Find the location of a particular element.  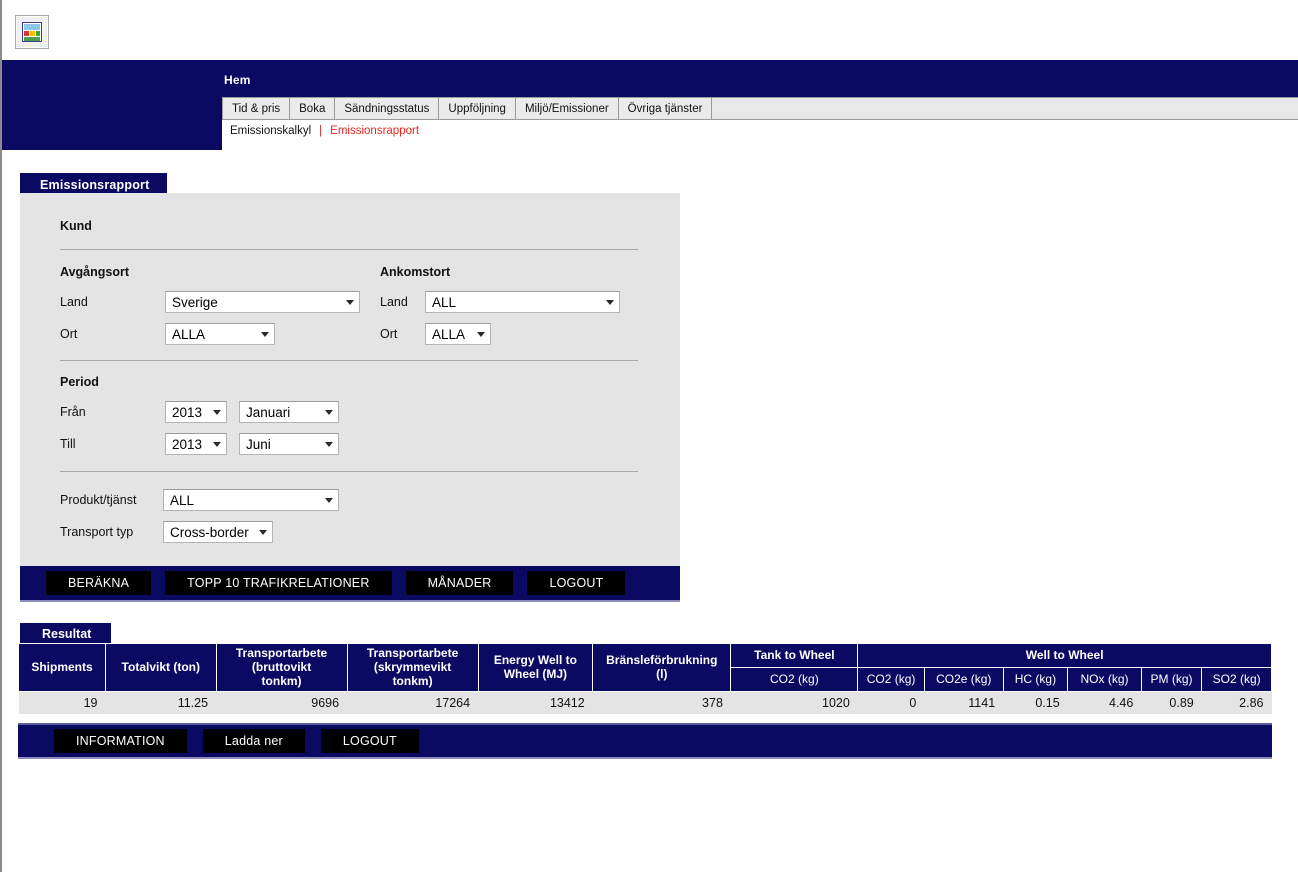

col-energy-well-to-wheel: Energy Well to Wheel (MJ) is located at coordinates (535, 667).